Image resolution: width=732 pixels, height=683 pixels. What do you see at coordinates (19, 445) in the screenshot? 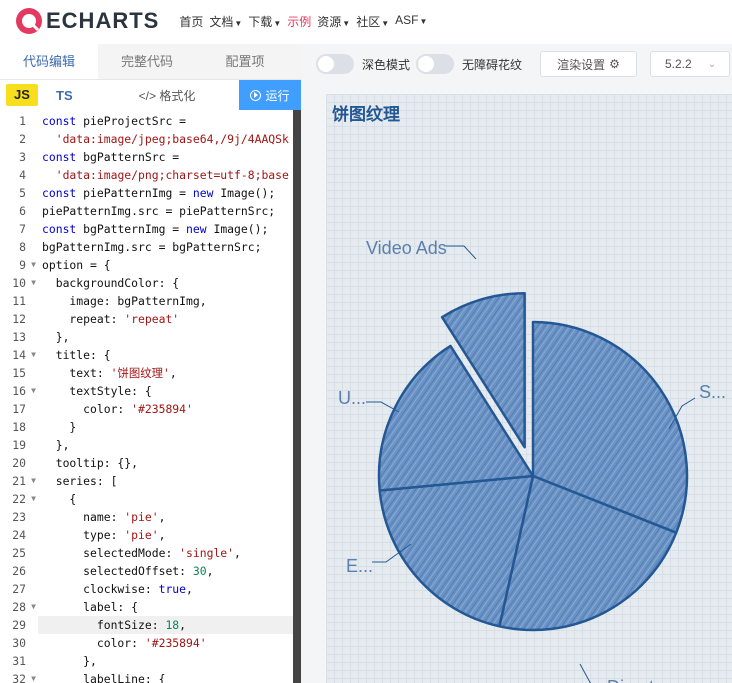
I see `line-number: 19` at bounding box center [19, 445].